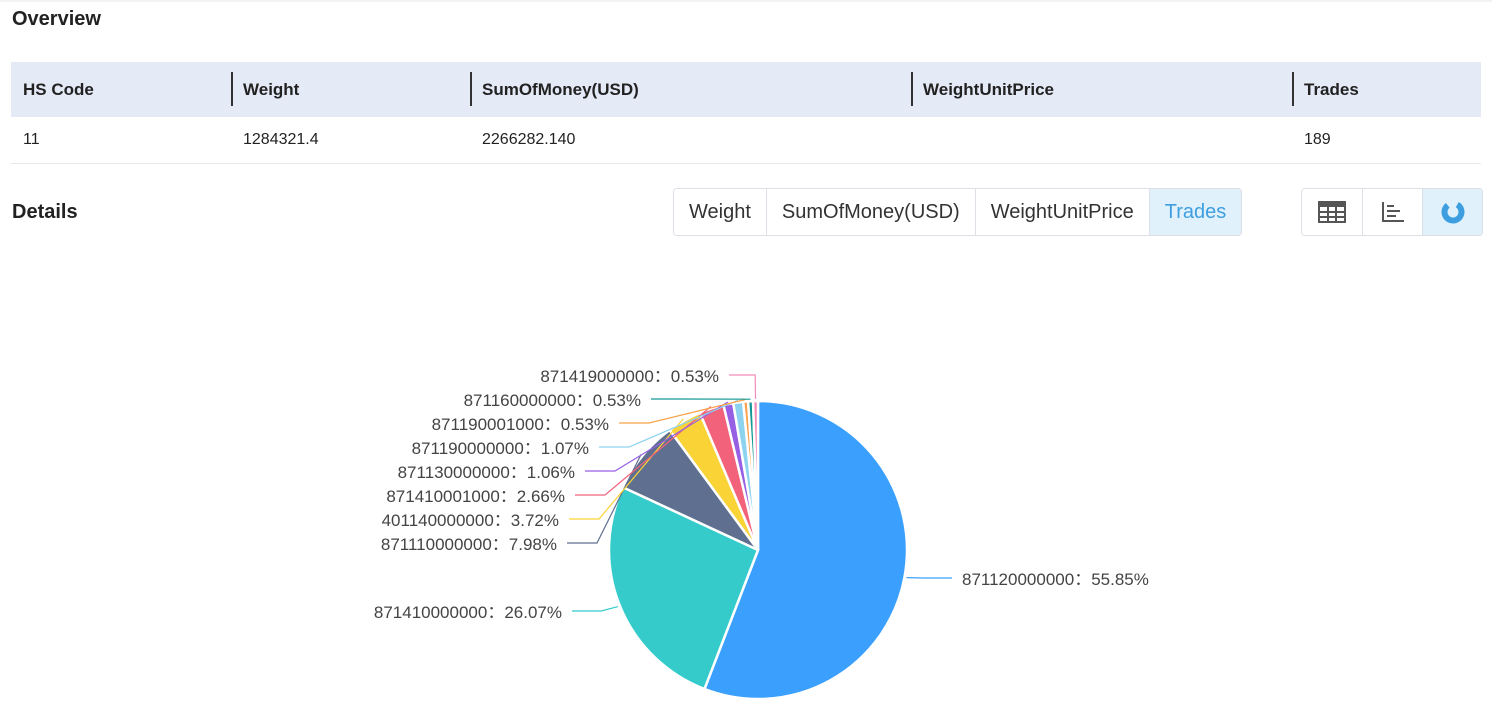  I want to click on pie-chart-icon, so click(1452, 212).